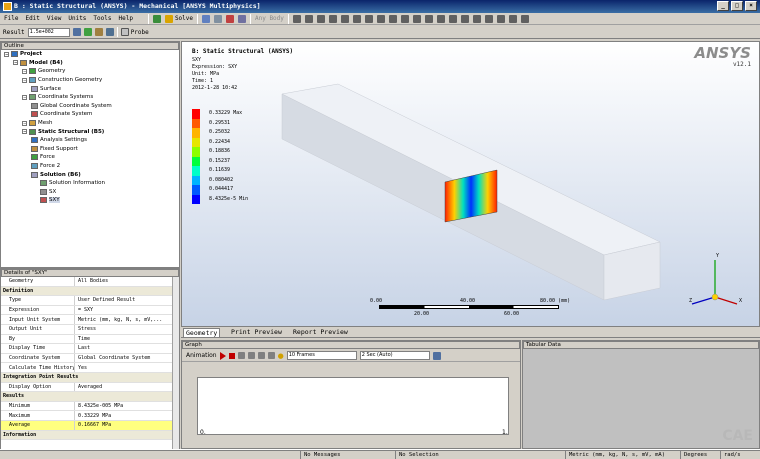  What do you see at coordinates (320, 332) in the screenshot?
I see `tab-report-preview: Report Preview` at bounding box center [320, 332].